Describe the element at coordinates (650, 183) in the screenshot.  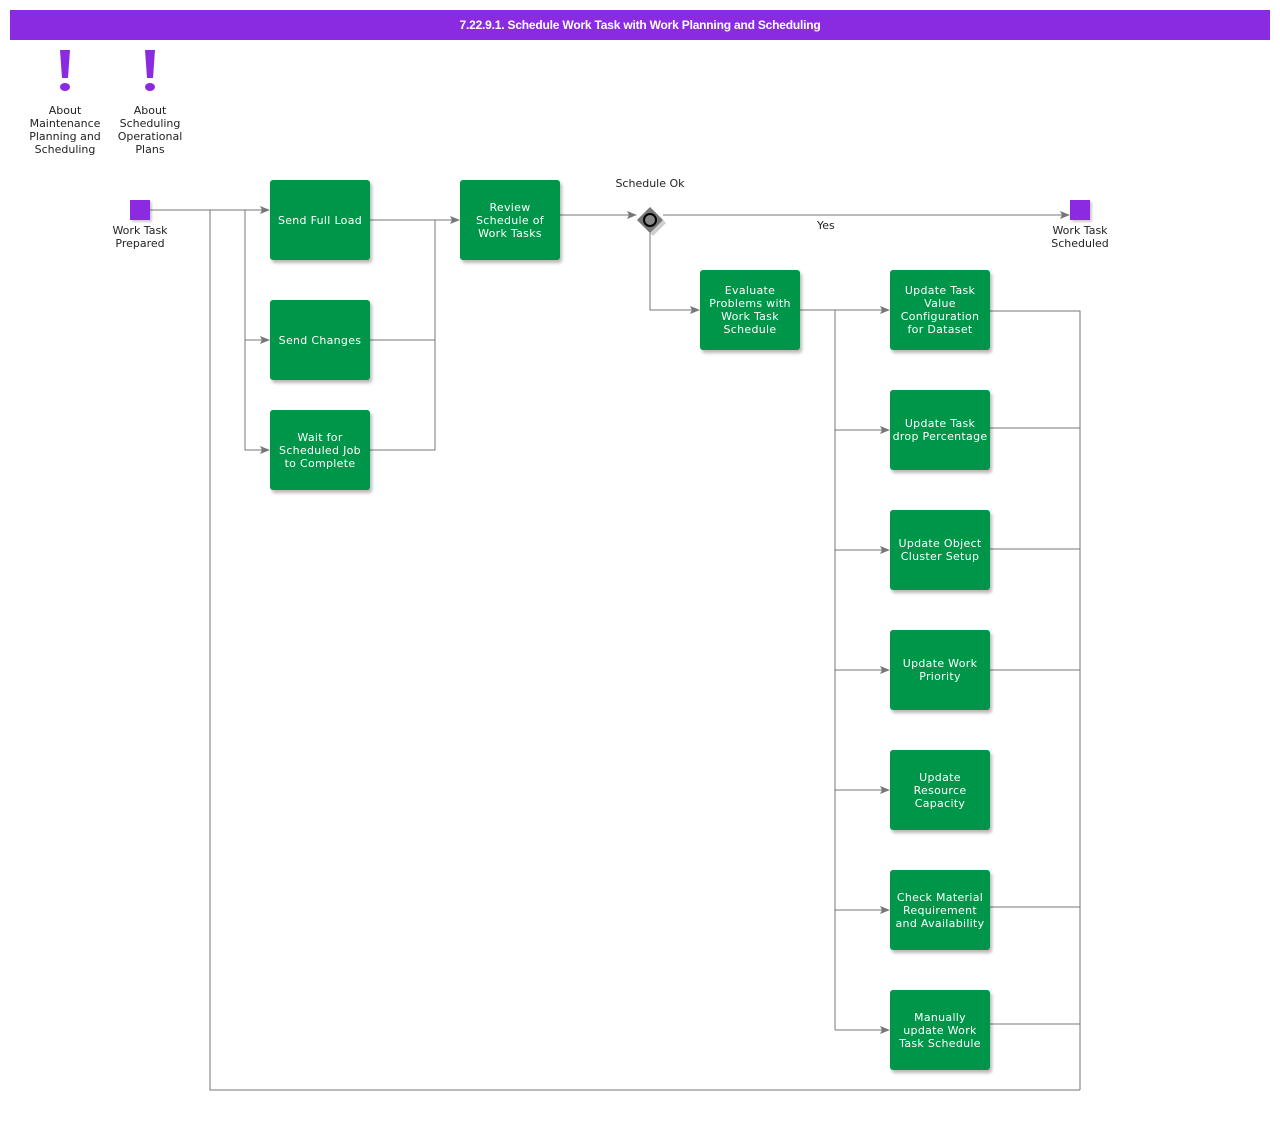
I see `gateway-label: Schedule Ok` at that location.